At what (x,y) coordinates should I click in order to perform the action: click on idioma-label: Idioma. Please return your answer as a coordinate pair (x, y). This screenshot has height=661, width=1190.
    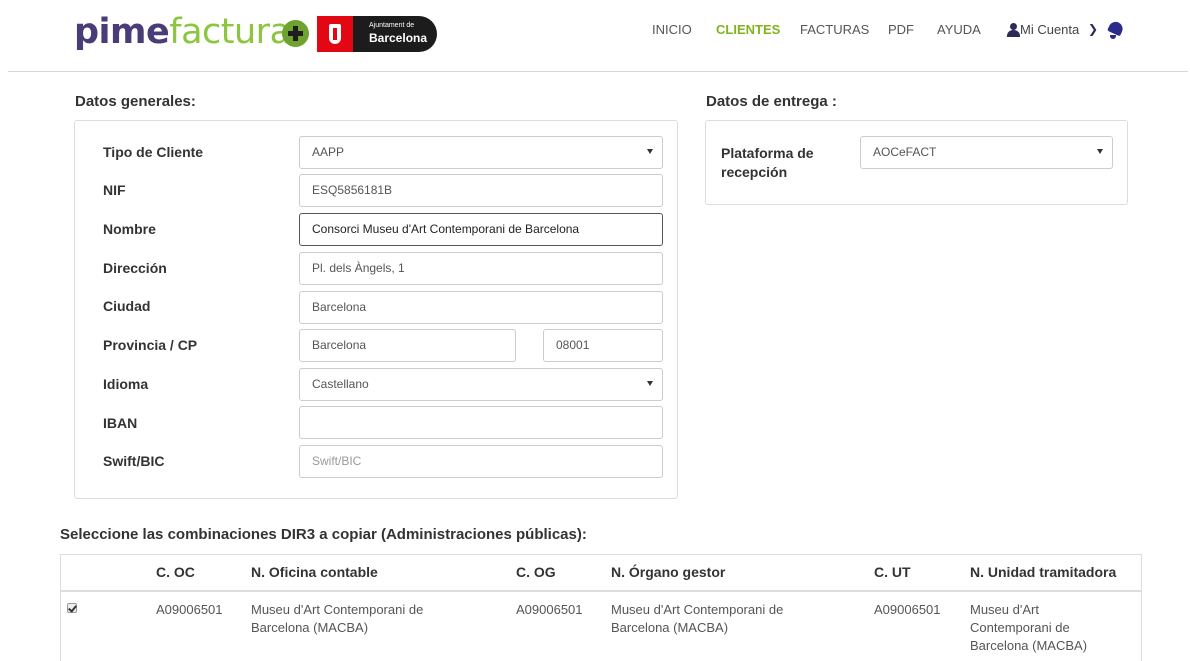
    Looking at the image, I should click on (126, 384).